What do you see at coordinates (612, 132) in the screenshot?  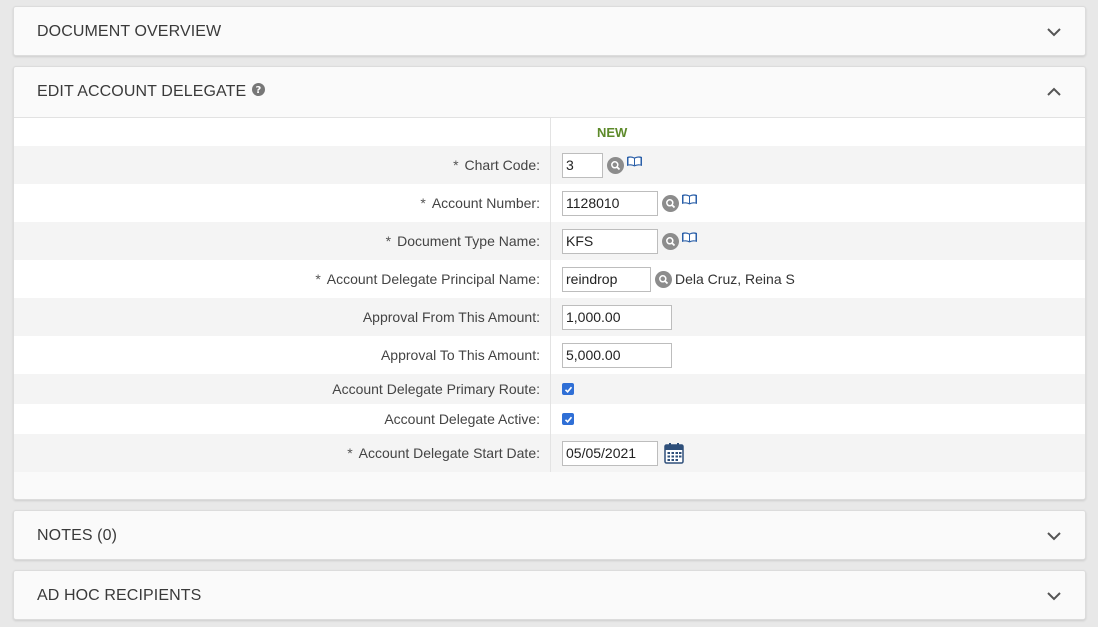 I see `new-section-label: NEW` at bounding box center [612, 132].